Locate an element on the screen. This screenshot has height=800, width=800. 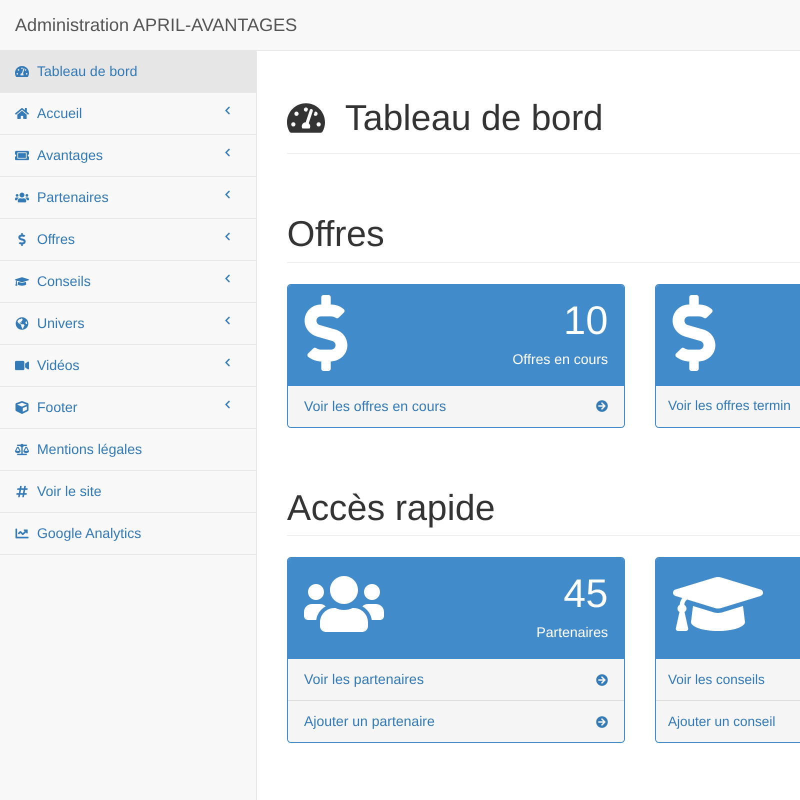
navbar-brand: Administration APRIL-AVANTAGES is located at coordinates (156, 25).